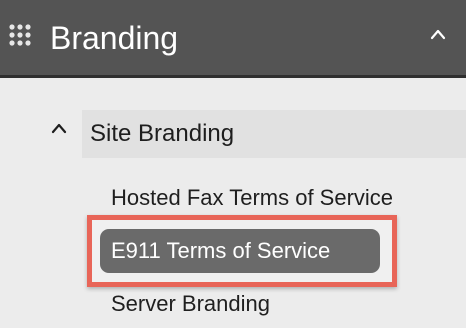 Image resolution: width=466 pixels, height=328 pixels. Describe the element at coordinates (438, 34) in the screenshot. I see `chevron-up-icon` at that location.